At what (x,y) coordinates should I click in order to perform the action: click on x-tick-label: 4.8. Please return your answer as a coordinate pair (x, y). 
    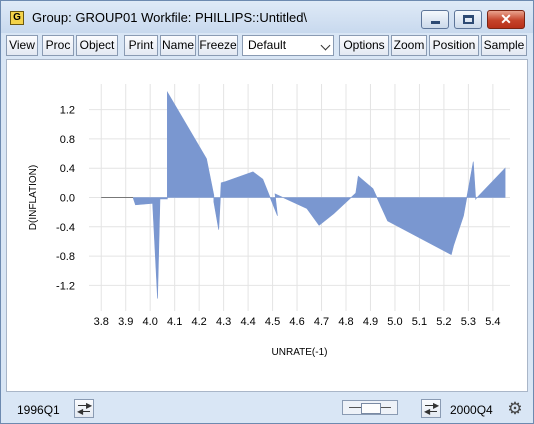
    Looking at the image, I should click on (345, 322).